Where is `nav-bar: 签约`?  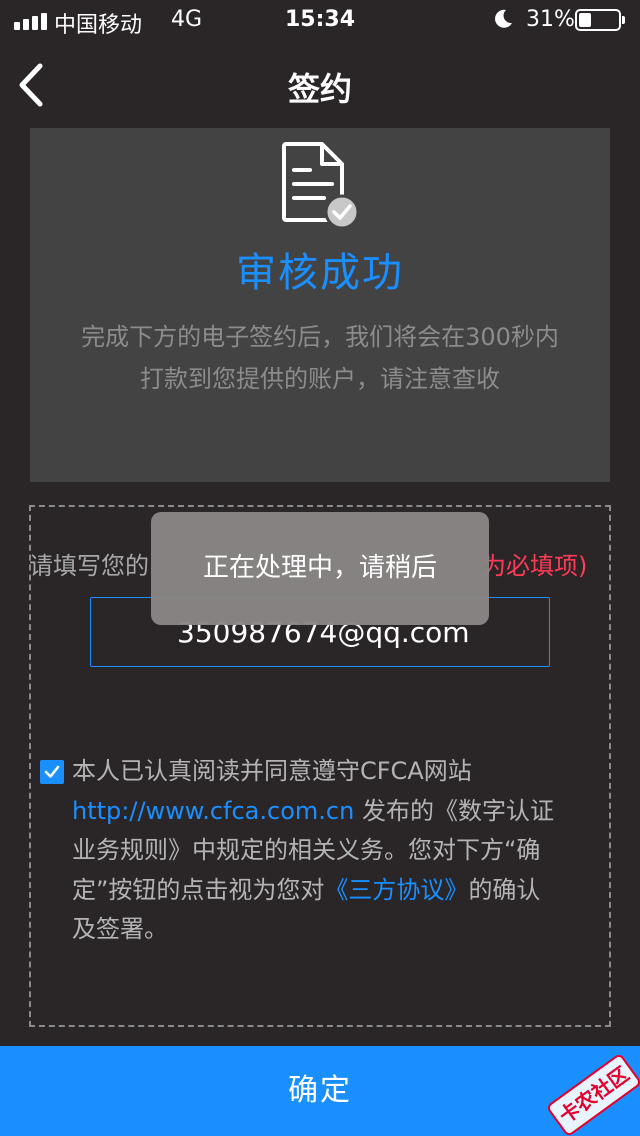
nav-bar: 签约 is located at coordinates (320, 84).